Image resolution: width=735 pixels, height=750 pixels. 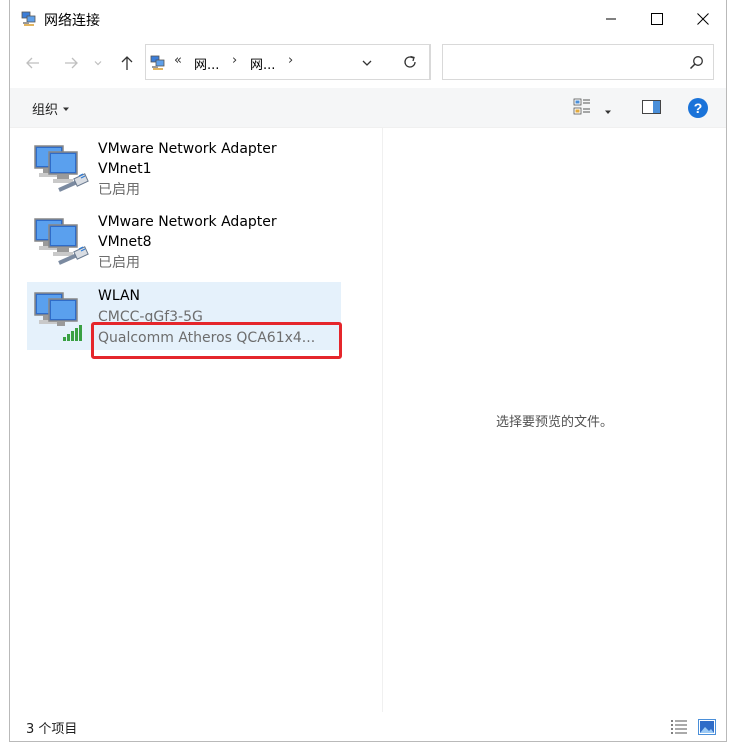 I want to click on close-button, so click(x=703, y=19).